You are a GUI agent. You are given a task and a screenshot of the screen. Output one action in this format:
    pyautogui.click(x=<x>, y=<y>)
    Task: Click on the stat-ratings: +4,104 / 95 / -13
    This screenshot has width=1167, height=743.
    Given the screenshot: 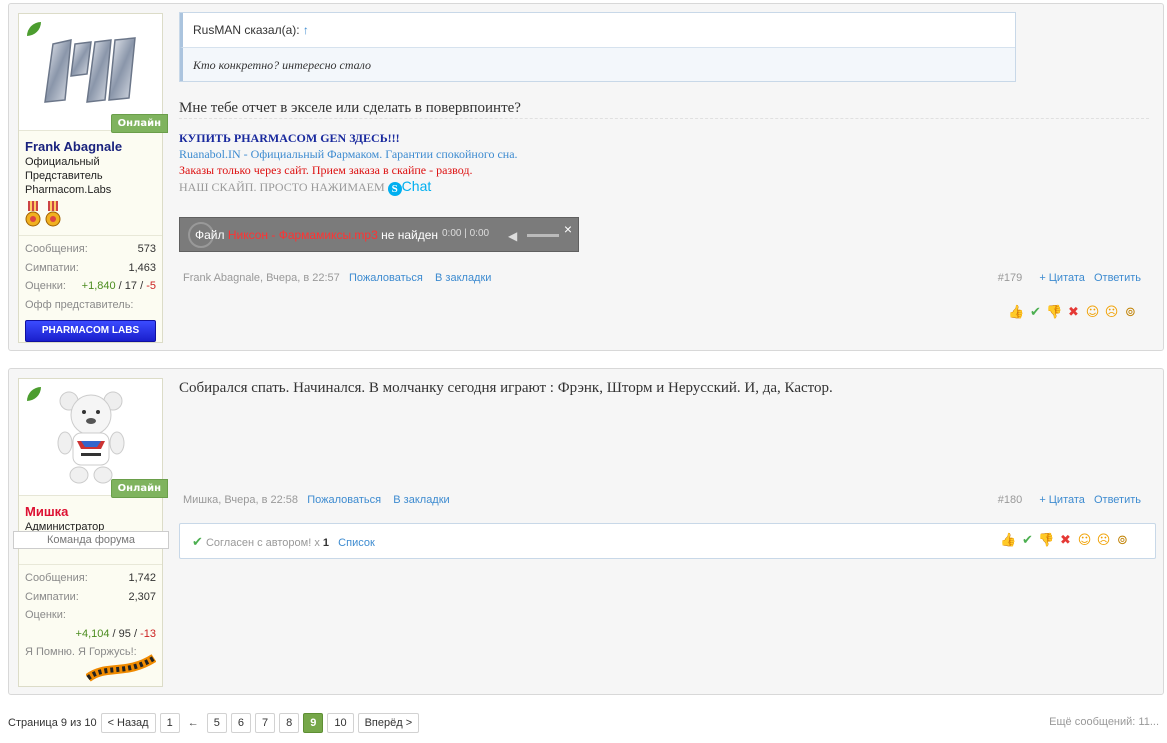 What is the action you would take?
    pyautogui.click(x=115, y=633)
    